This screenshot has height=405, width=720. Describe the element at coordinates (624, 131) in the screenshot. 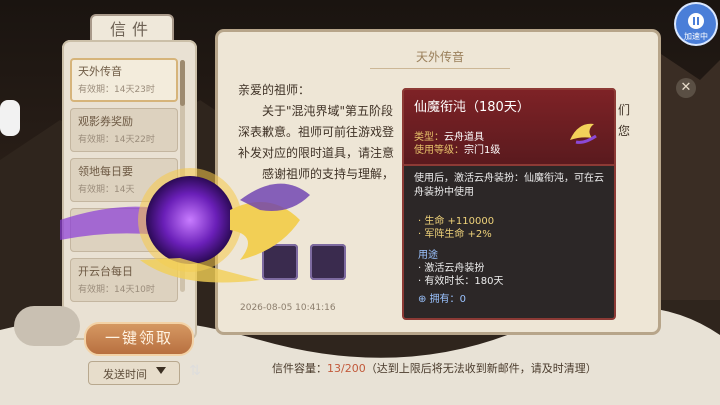

I see `letter-fragment: 您` at that location.